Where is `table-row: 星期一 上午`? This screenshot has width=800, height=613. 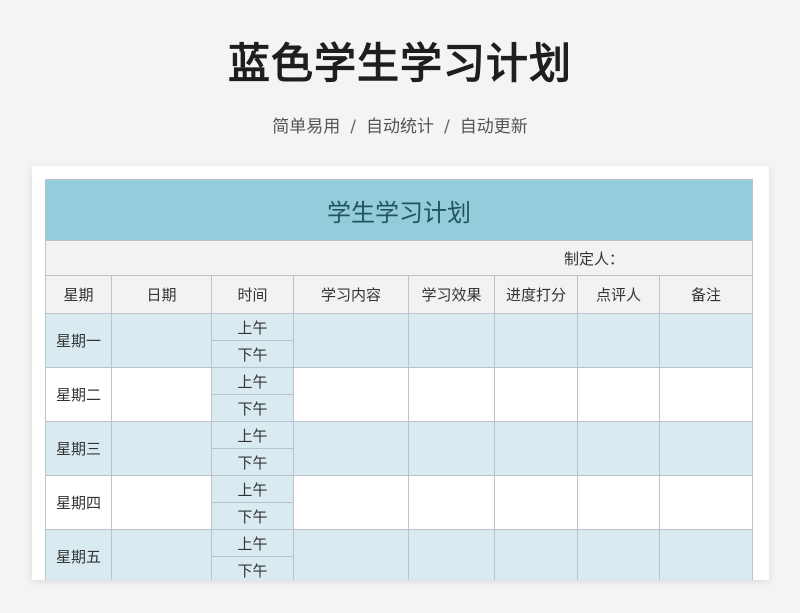
table-row: 星期一 上午 is located at coordinates (399, 340).